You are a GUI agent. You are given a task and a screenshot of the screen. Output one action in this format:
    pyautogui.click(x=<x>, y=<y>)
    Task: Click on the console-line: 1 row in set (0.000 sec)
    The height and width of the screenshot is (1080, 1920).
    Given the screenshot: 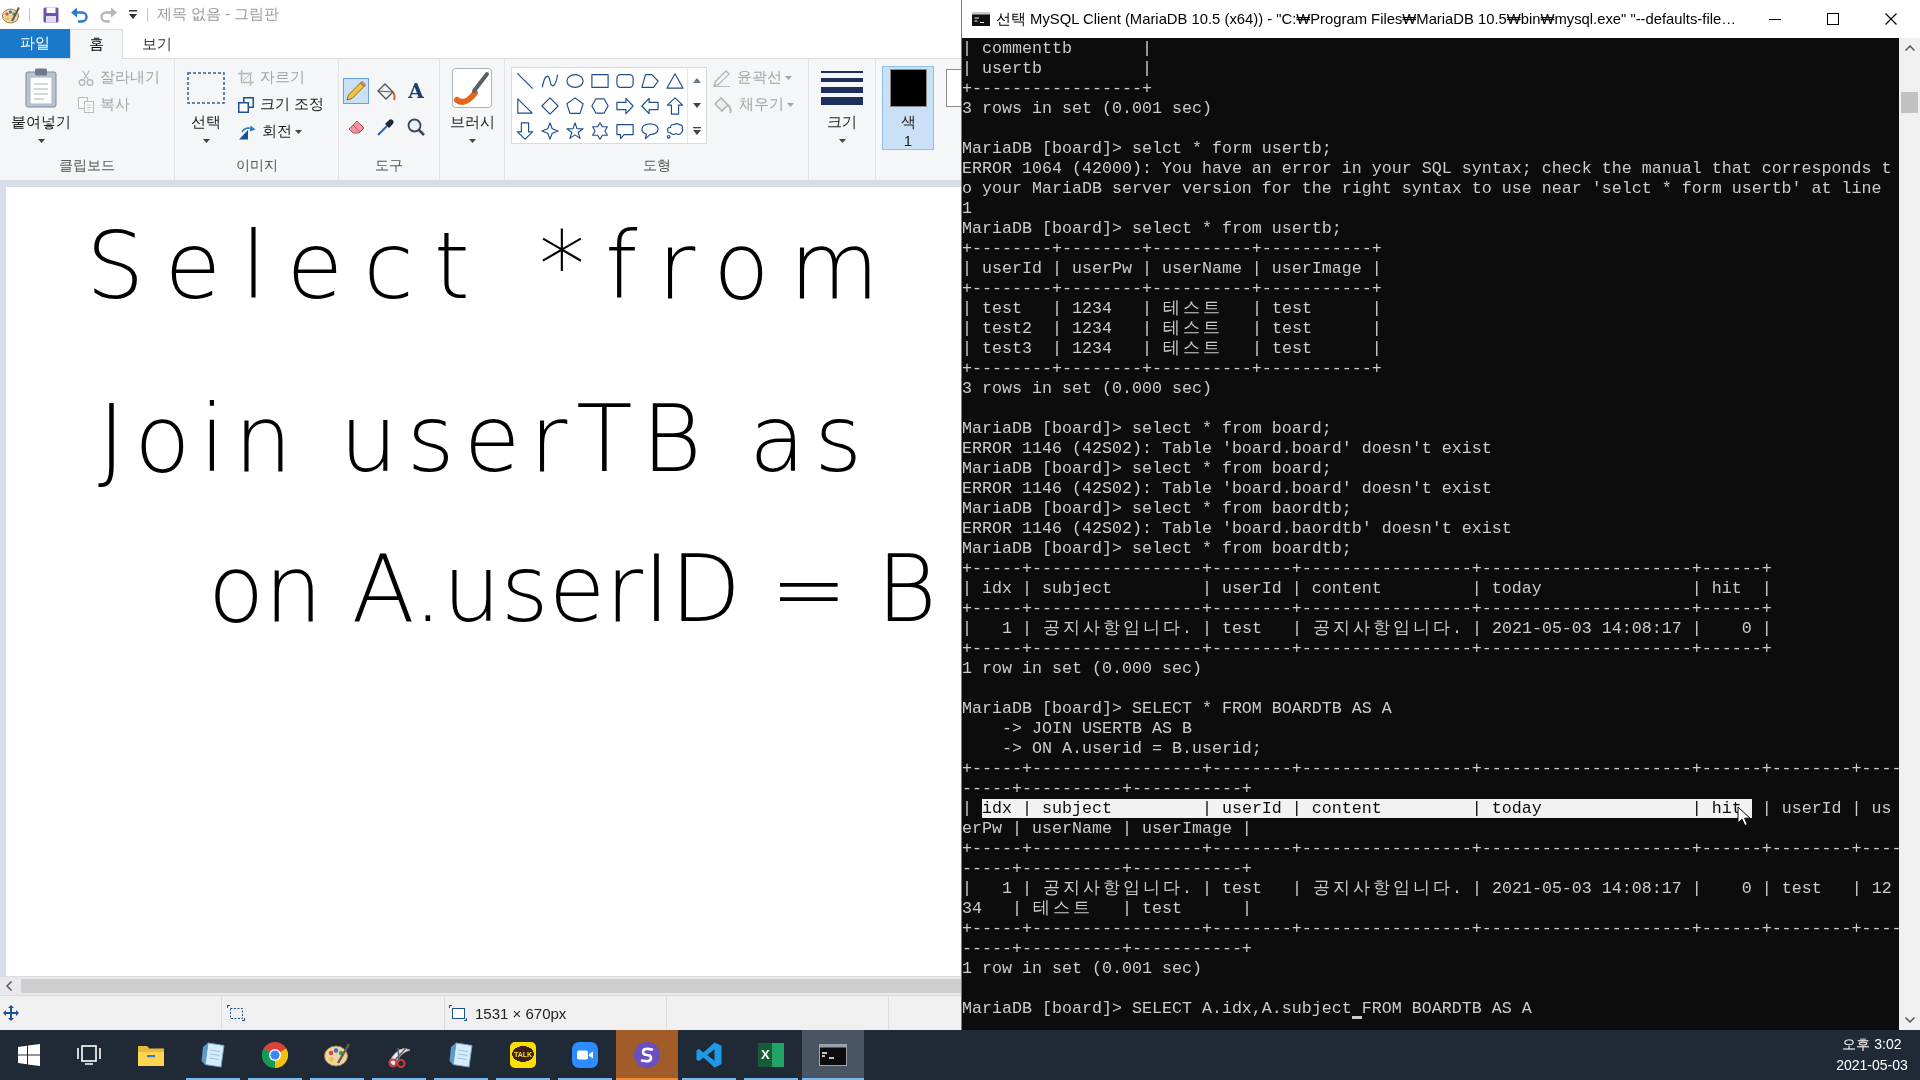 What is the action you would take?
    pyautogui.click(x=1082, y=669)
    